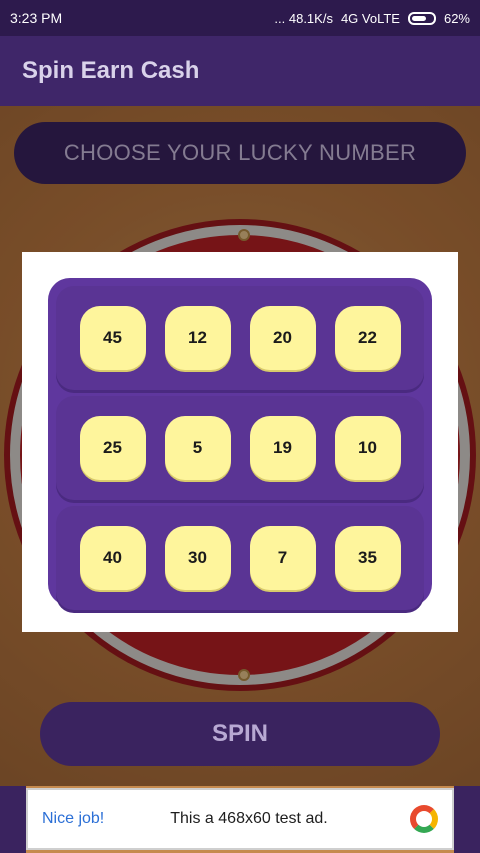 Image resolution: width=480 pixels, height=853 pixels. What do you see at coordinates (240, 71) in the screenshot?
I see `app-bar: Spin Earn Cash` at bounding box center [240, 71].